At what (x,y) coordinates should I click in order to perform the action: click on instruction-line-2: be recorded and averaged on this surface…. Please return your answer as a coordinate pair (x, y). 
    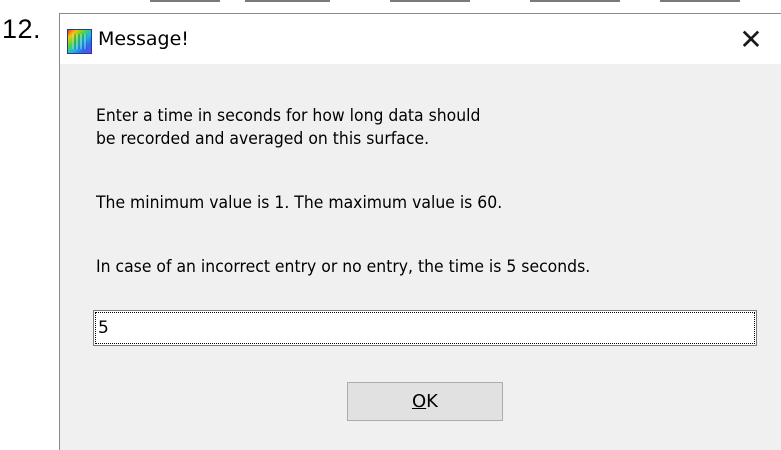
    Looking at the image, I should click on (263, 139).